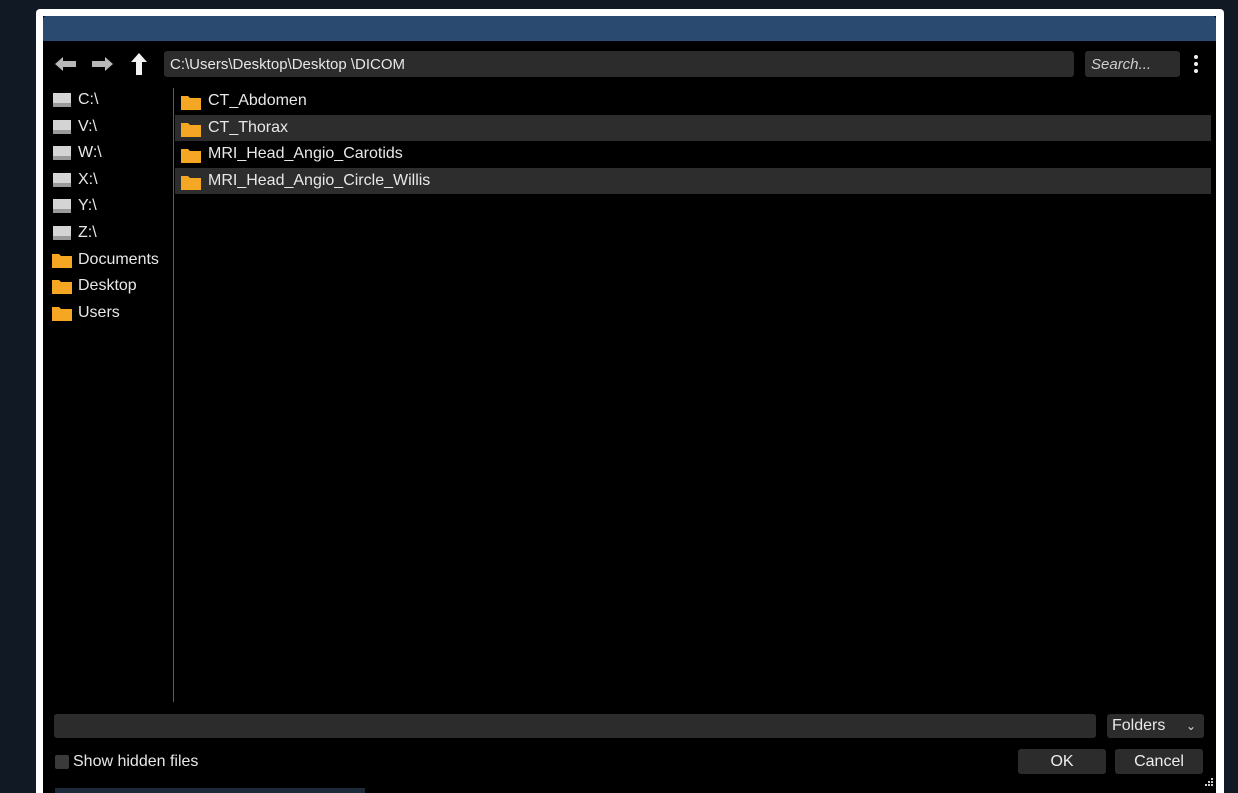  I want to click on search-input, so click(1132, 64).